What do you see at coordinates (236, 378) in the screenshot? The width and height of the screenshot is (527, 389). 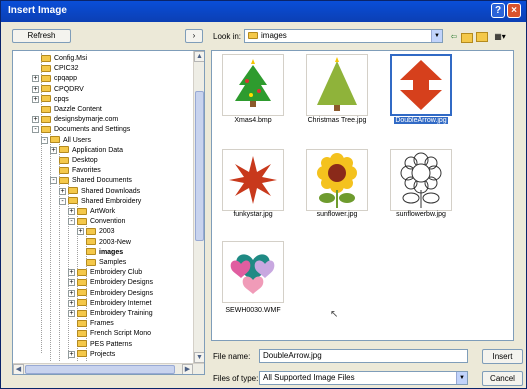 I see `file-type-label: Files of type:` at bounding box center [236, 378].